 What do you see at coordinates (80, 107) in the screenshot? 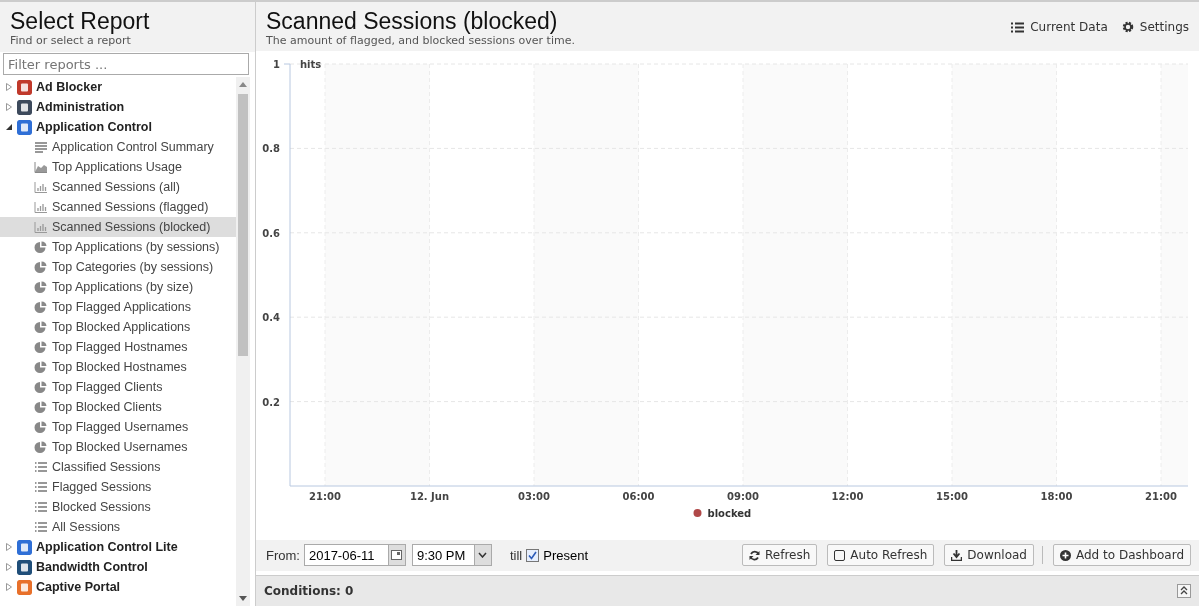
I see `group-label: Administration` at bounding box center [80, 107].